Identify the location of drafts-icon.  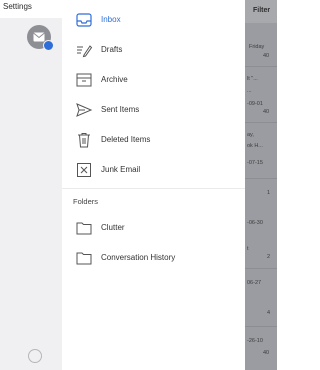
(85, 51).